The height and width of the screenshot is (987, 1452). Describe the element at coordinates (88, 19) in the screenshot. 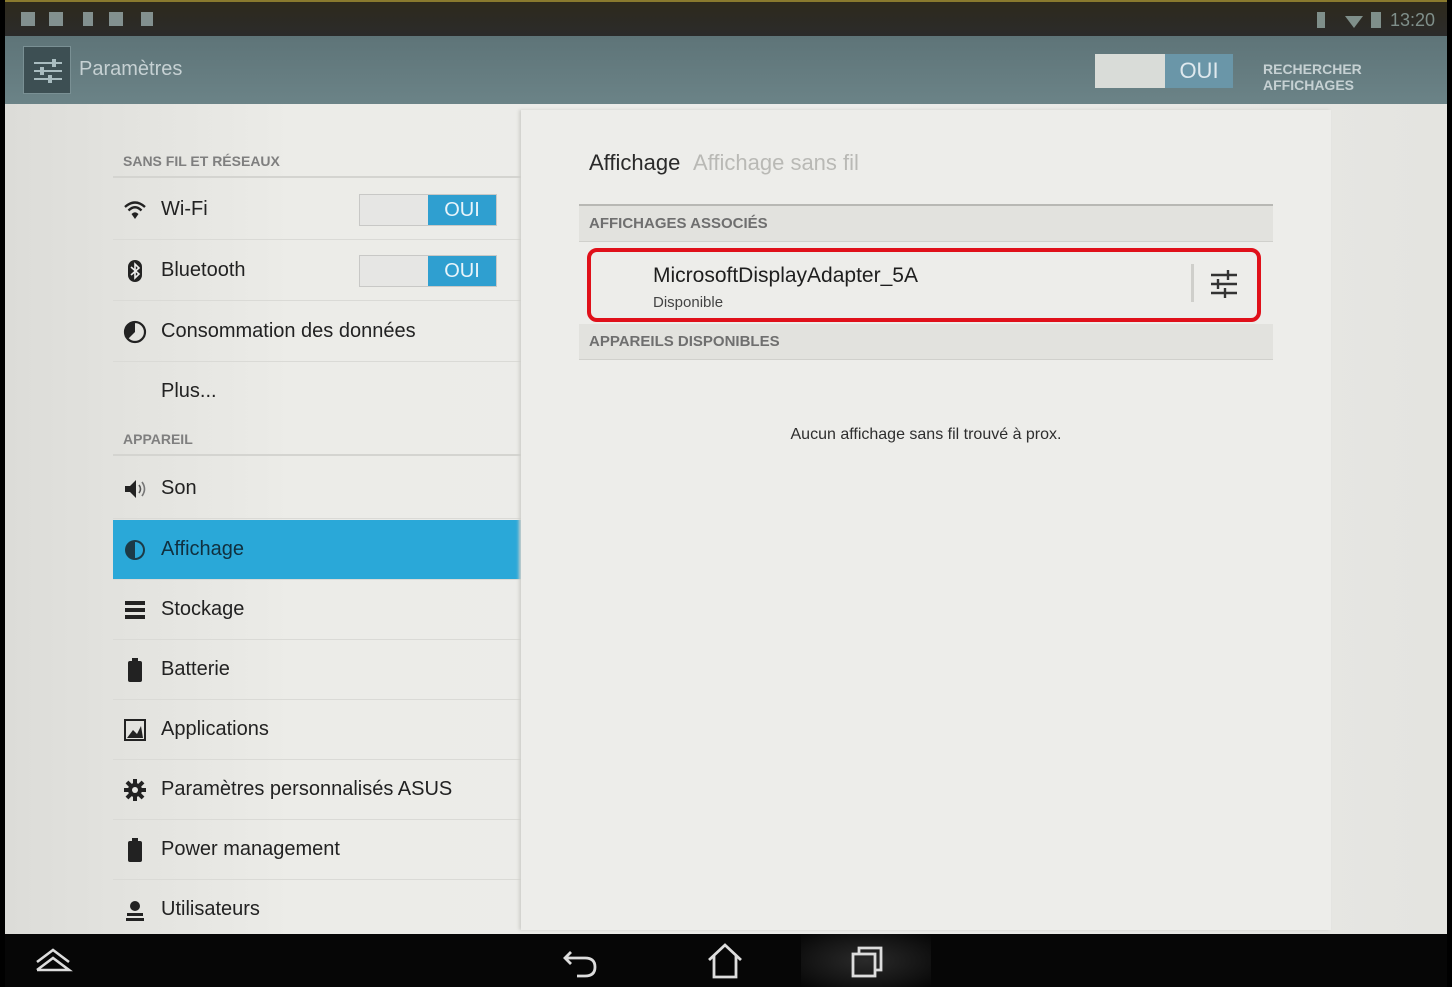

I see `lock-icon` at that location.